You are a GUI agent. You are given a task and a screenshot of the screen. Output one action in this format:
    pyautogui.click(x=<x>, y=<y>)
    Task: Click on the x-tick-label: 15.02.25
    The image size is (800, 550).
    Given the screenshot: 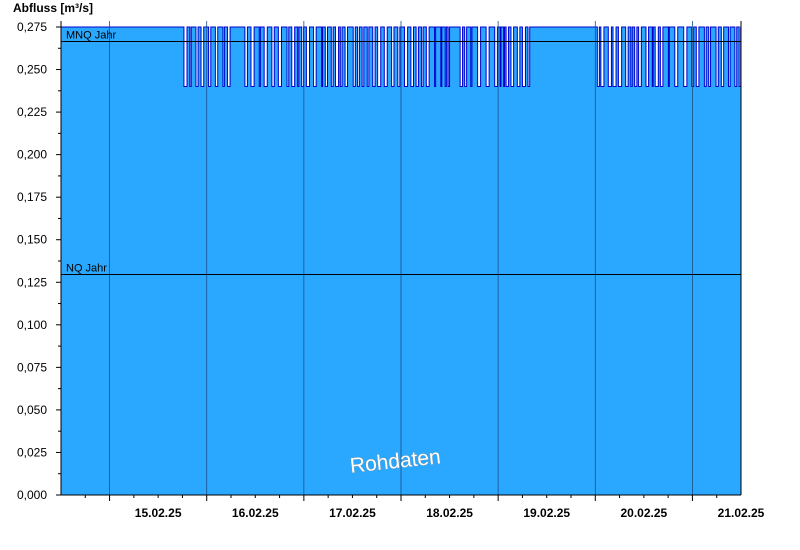 What is the action you would take?
    pyautogui.click(x=158, y=513)
    